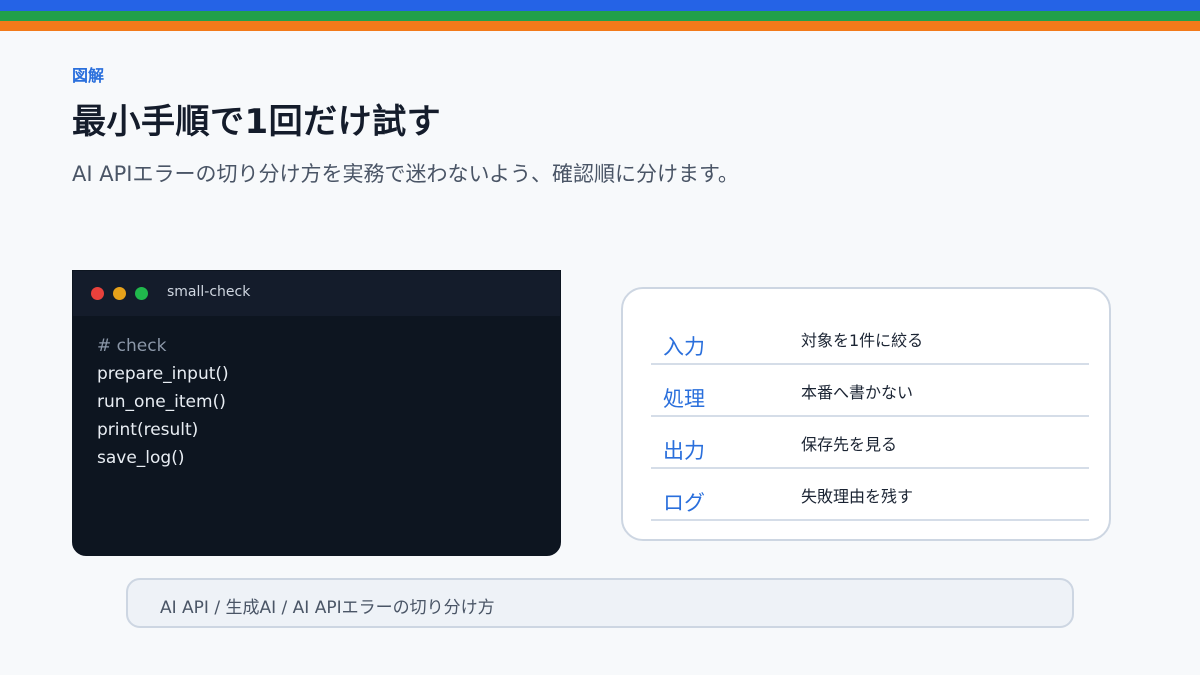 Image resolution: width=1200 pixels, height=675 pixels. I want to click on step-key: 出力, so click(684, 451).